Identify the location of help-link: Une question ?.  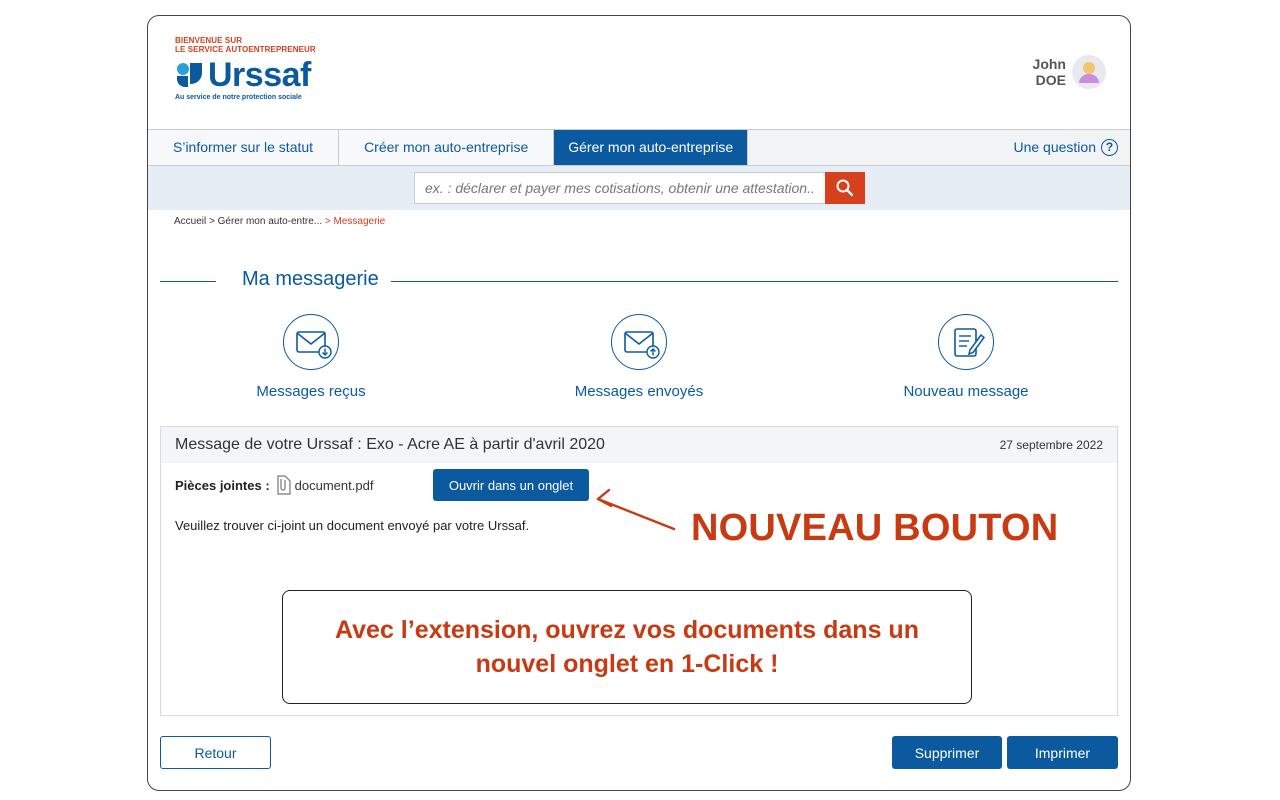
(1065, 147).